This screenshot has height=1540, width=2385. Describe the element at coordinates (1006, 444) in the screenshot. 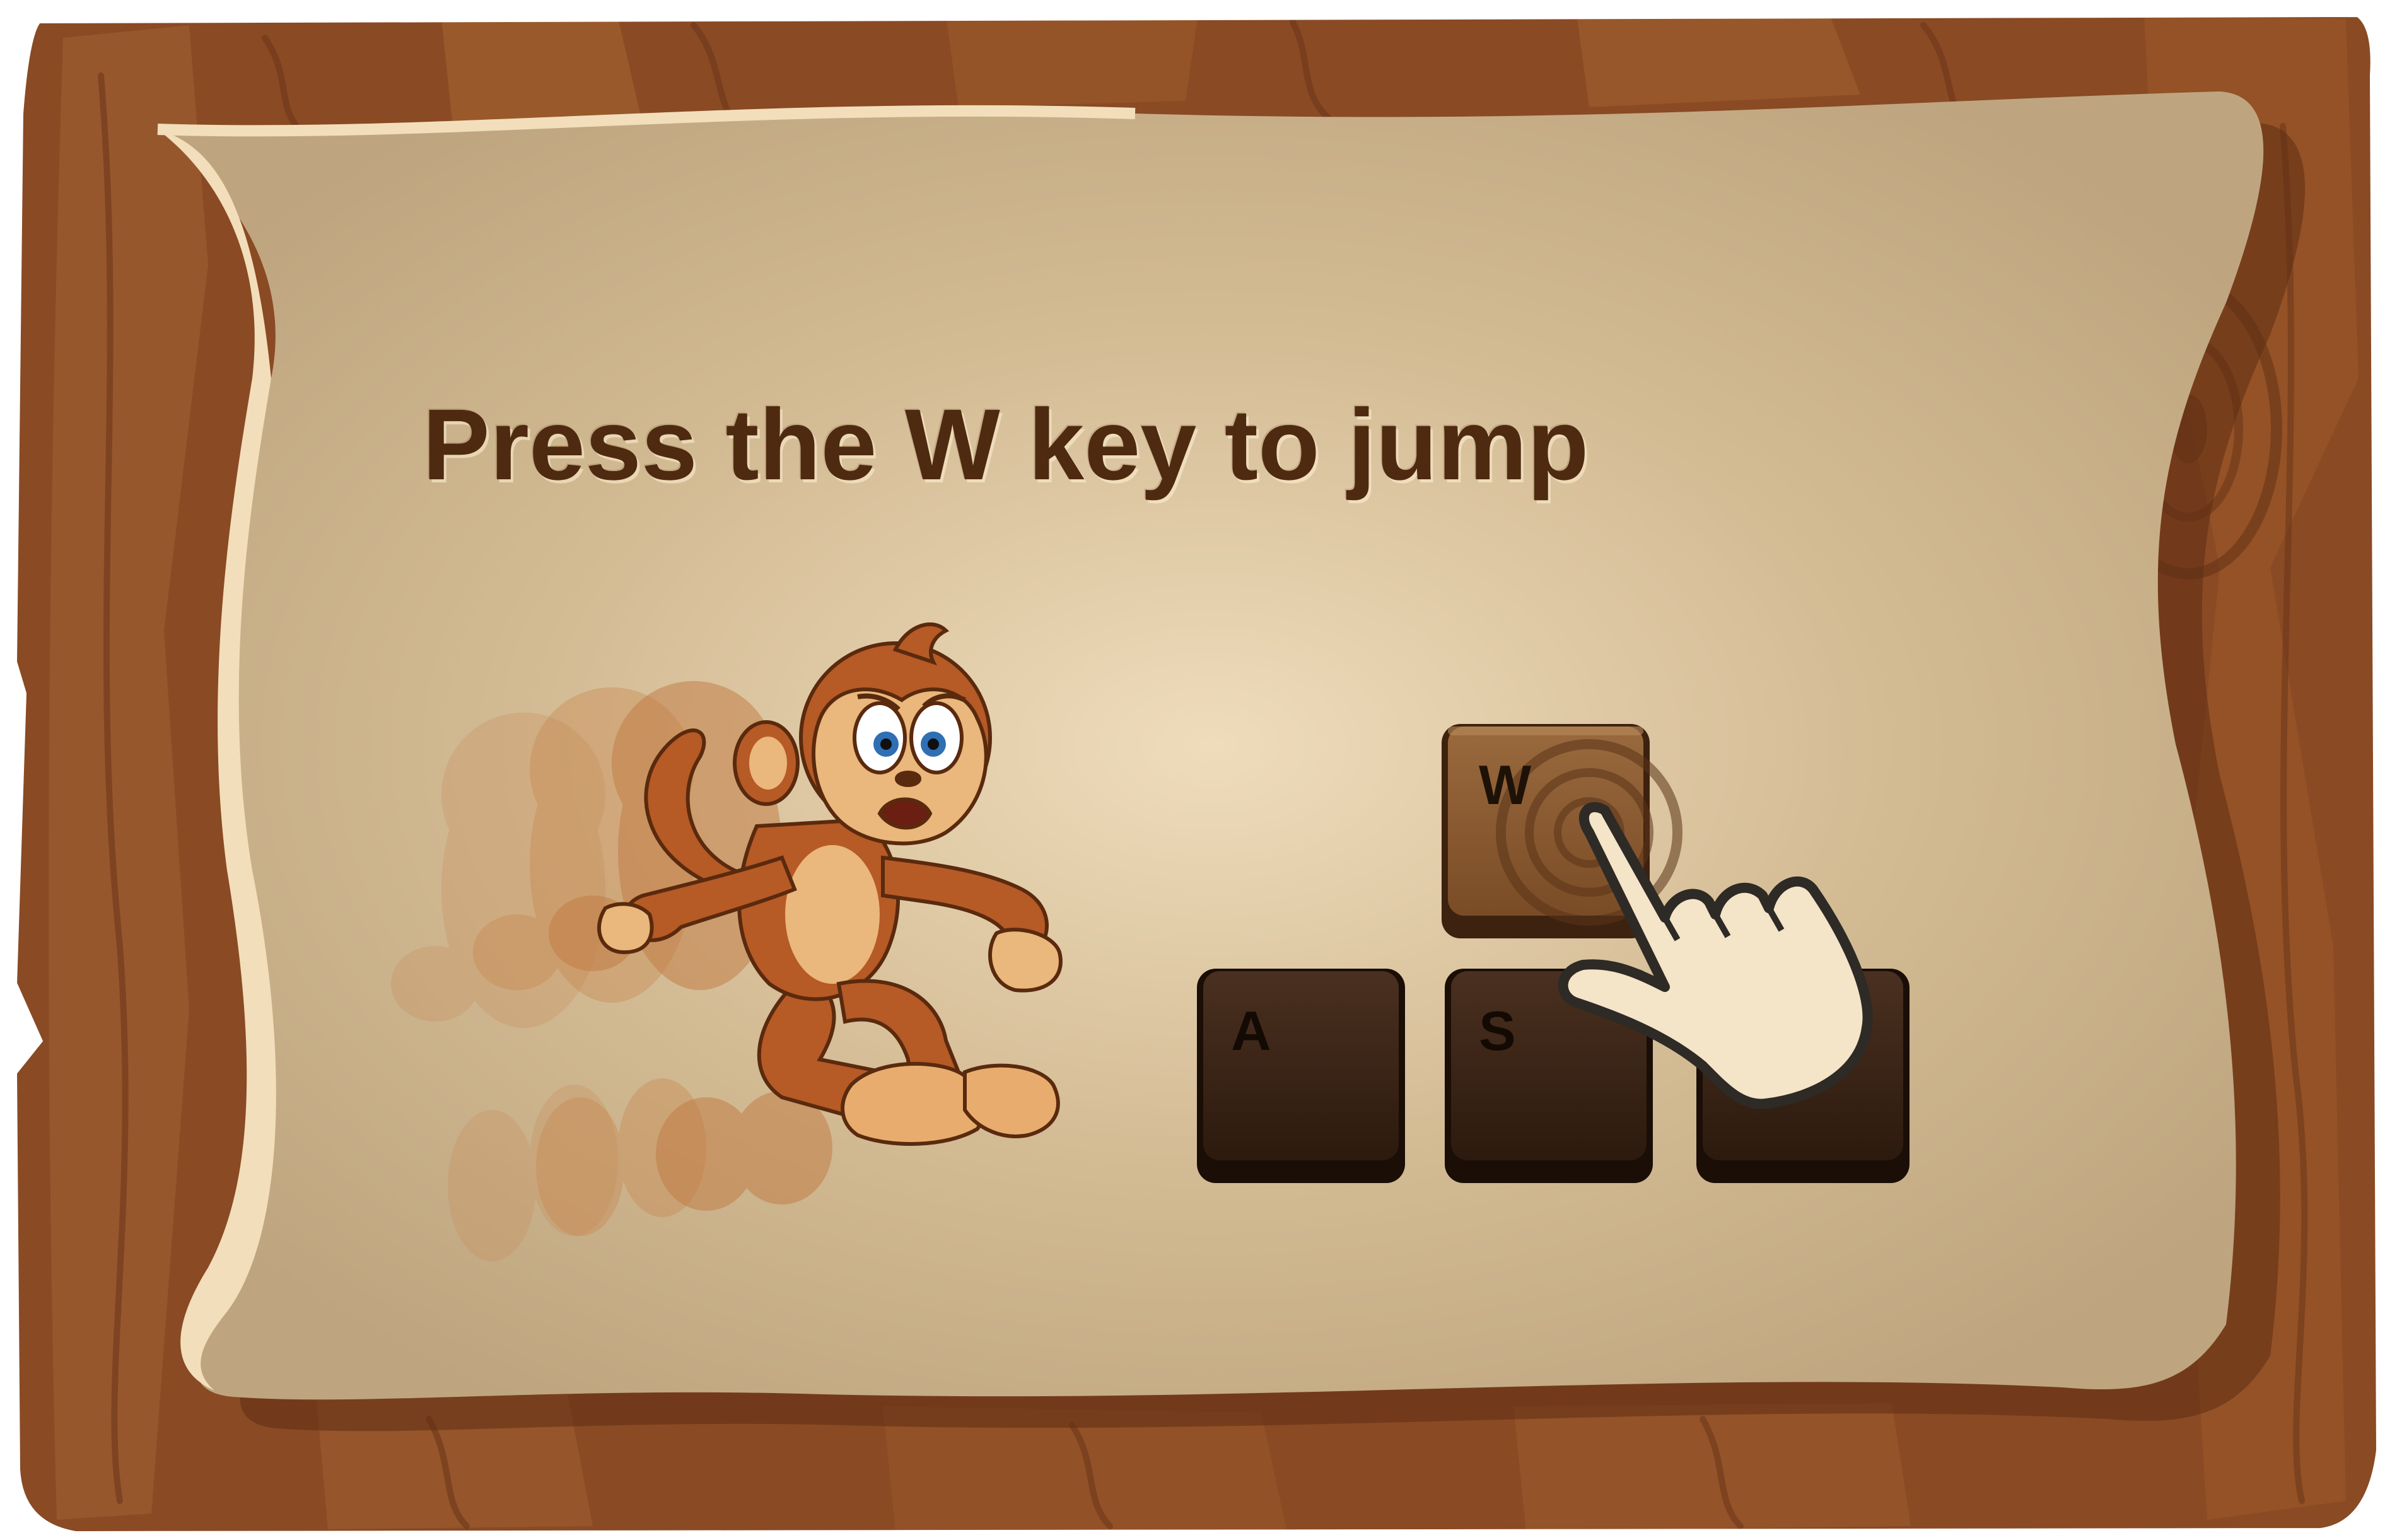

I see `instruction-text: Press the W key to jump` at that location.